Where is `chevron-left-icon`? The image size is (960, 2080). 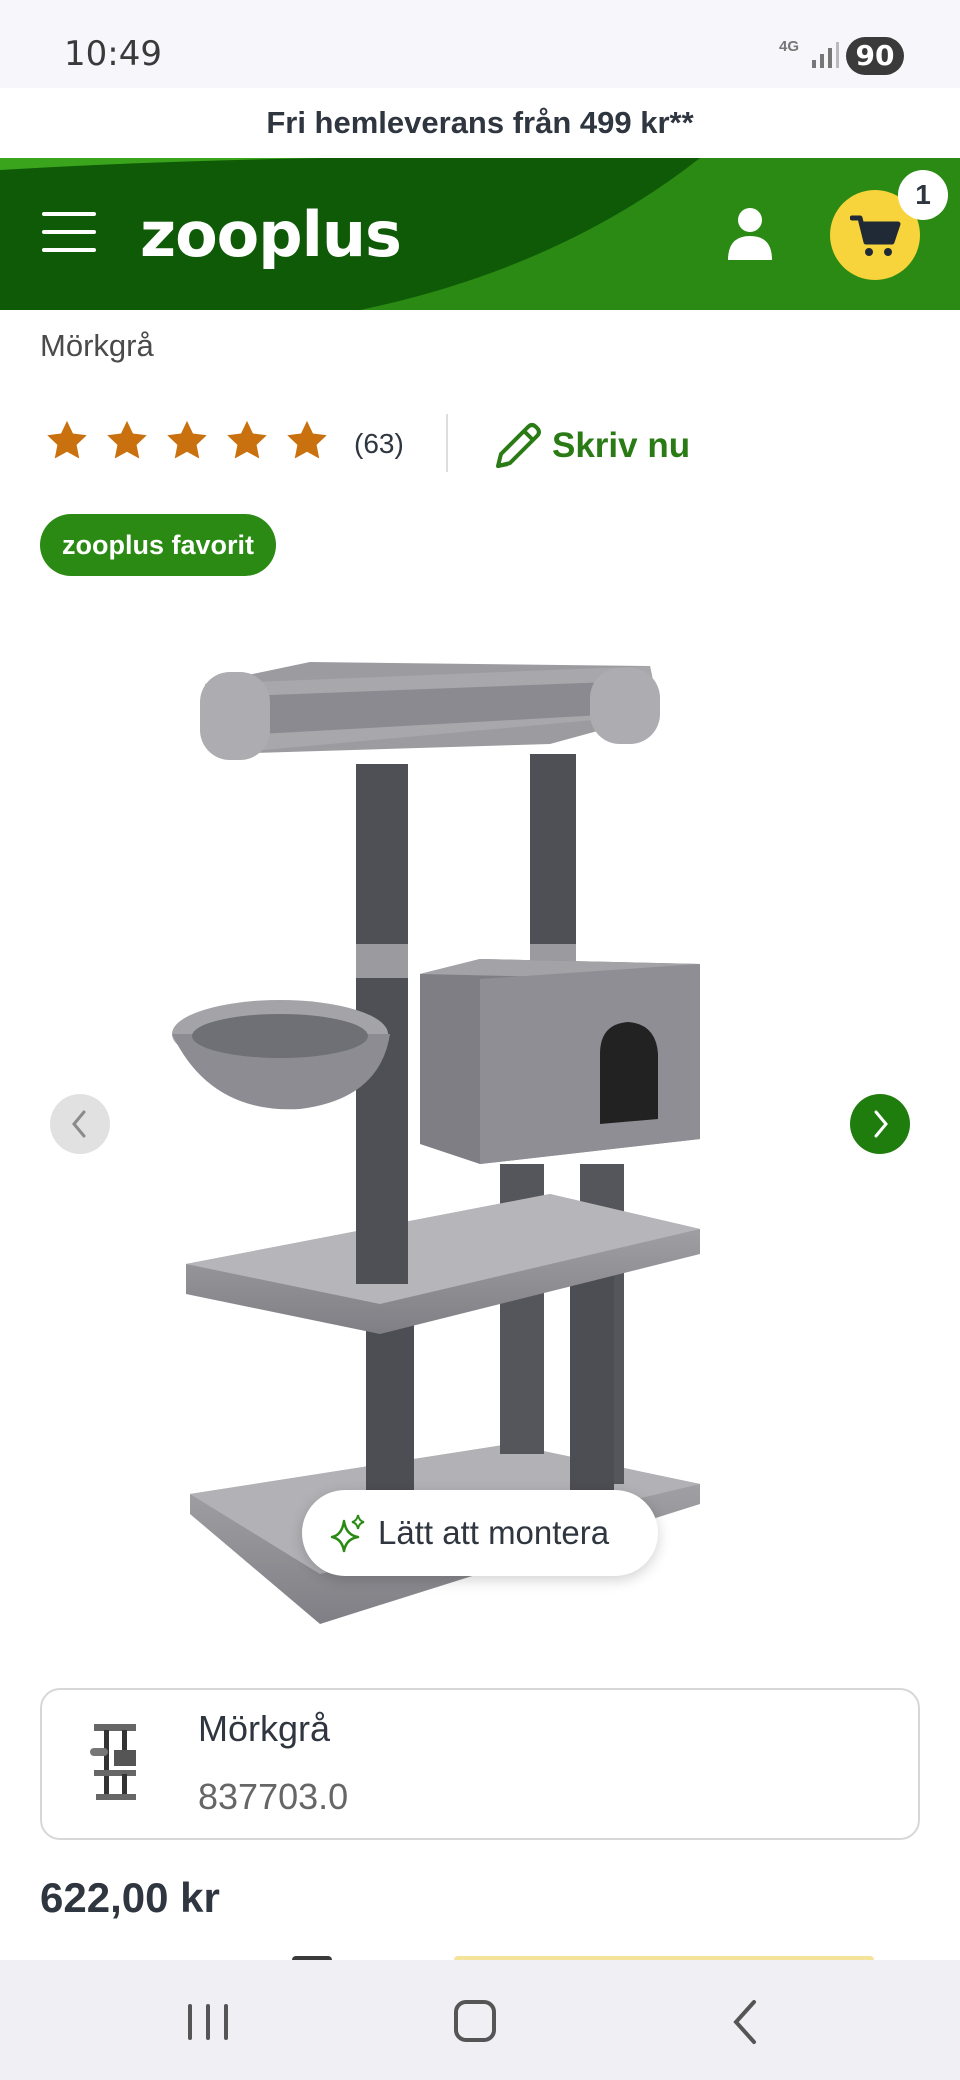
chevron-left-icon is located at coordinates (79, 1124).